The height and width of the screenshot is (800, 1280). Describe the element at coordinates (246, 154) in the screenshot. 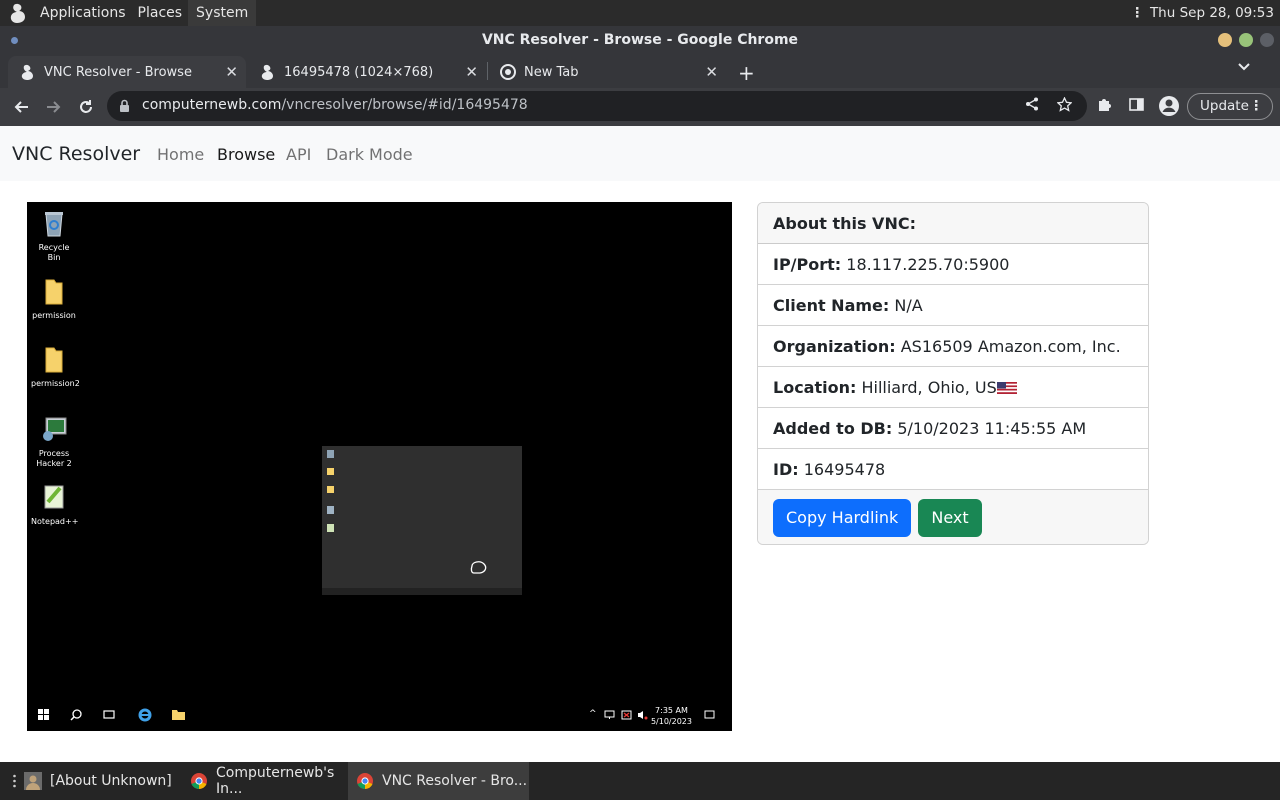

I see `nav-browse: Browse` at that location.